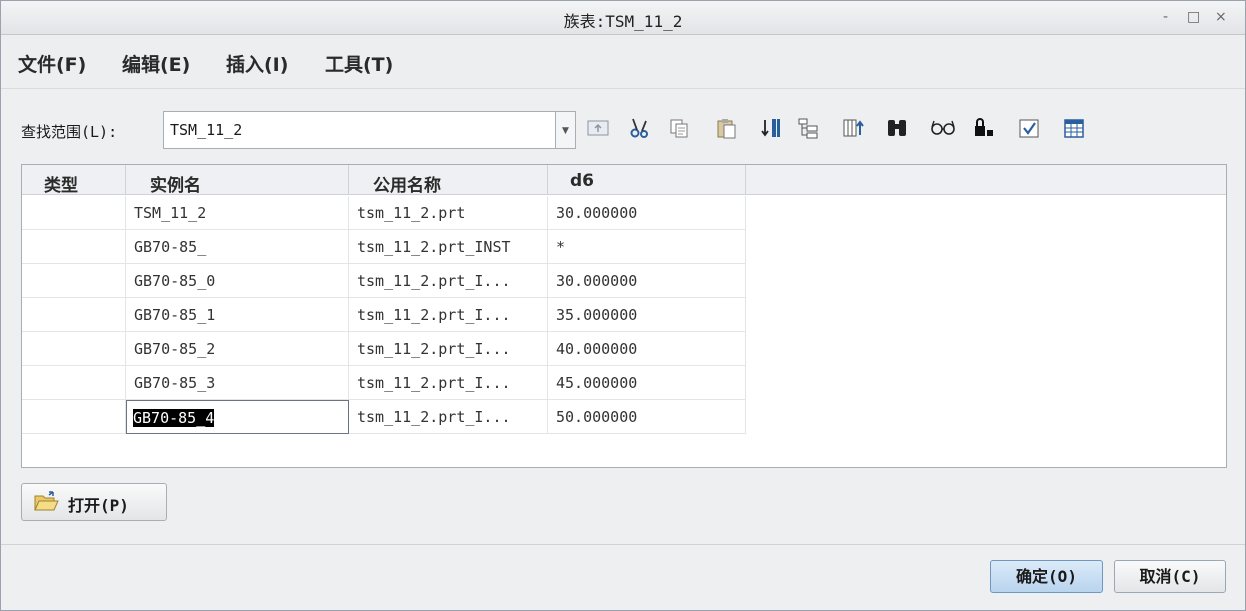  Describe the element at coordinates (1221, 17) in the screenshot. I see `close-button: ×` at that location.